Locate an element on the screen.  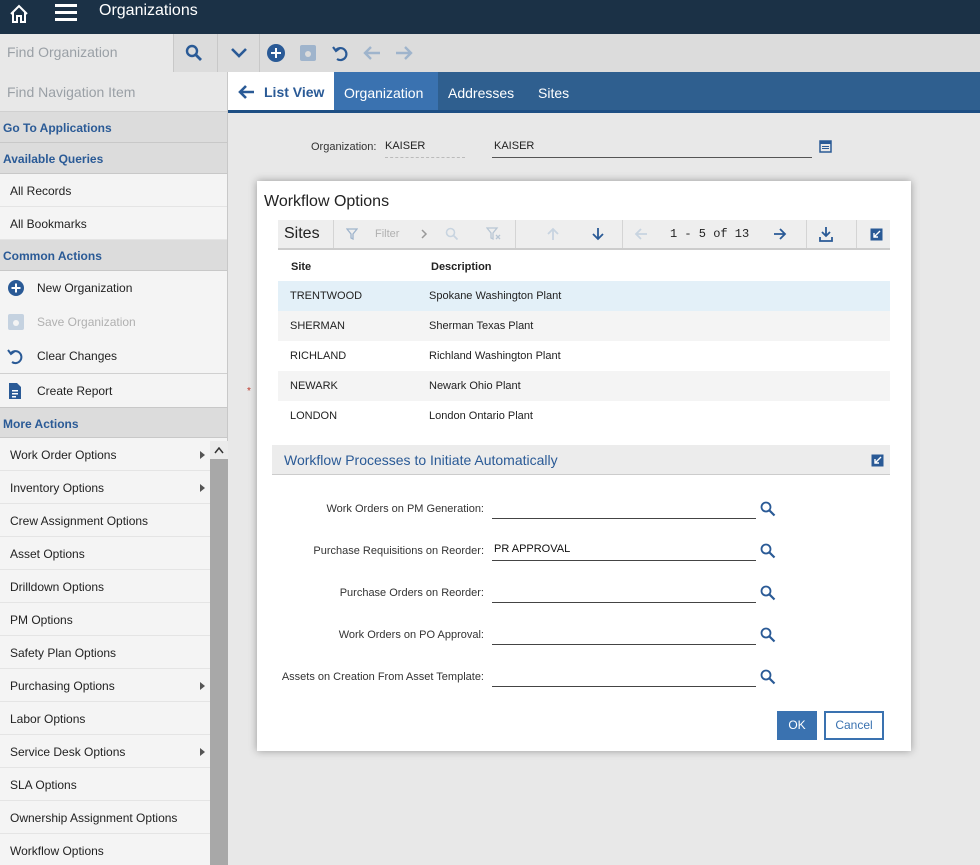
more-purchasing-options: Purchasing Options is located at coordinates (105, 685).